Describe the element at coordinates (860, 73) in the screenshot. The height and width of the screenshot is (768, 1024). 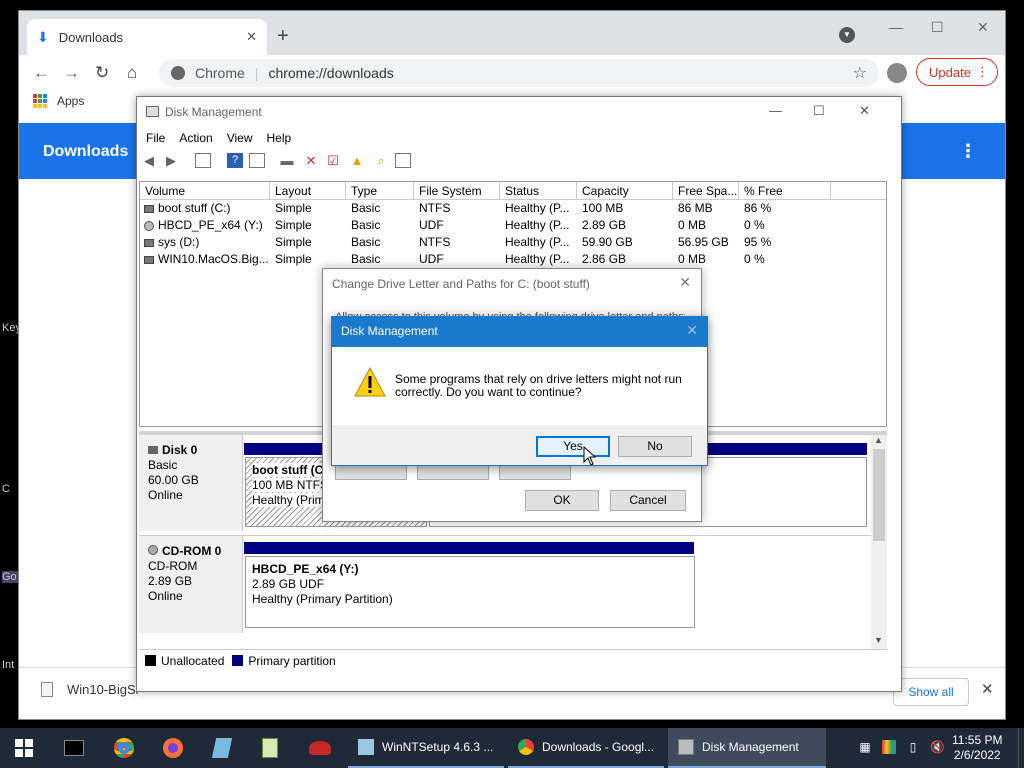
I see `bookmark-star-icon: ☆` at that location.